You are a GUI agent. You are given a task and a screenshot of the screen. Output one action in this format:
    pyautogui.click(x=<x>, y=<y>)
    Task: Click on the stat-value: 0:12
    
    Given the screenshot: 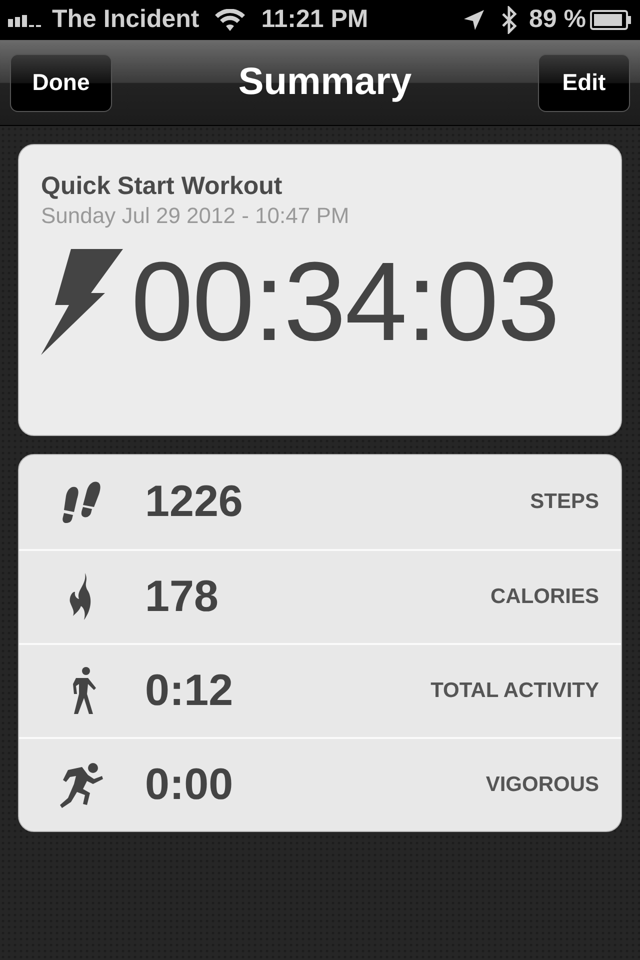 What is the action you would take?
    pyautogui.click(x=189, y=691)
    